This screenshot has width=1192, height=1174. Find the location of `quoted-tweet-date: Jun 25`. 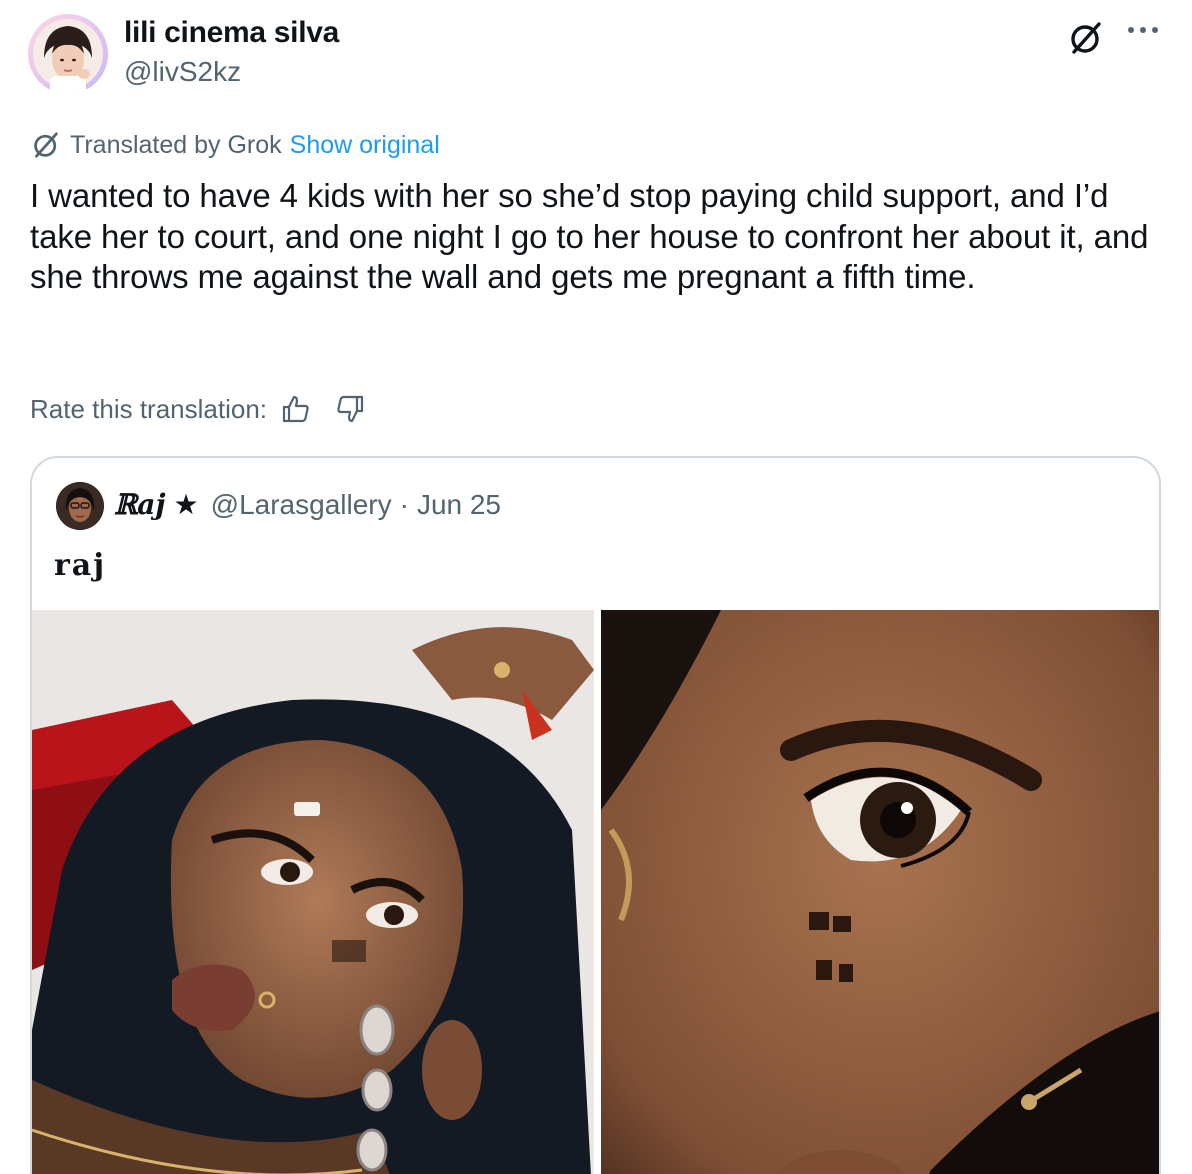

quoted-tweet-date: Jun 25 is located at coordinates (459, 505).